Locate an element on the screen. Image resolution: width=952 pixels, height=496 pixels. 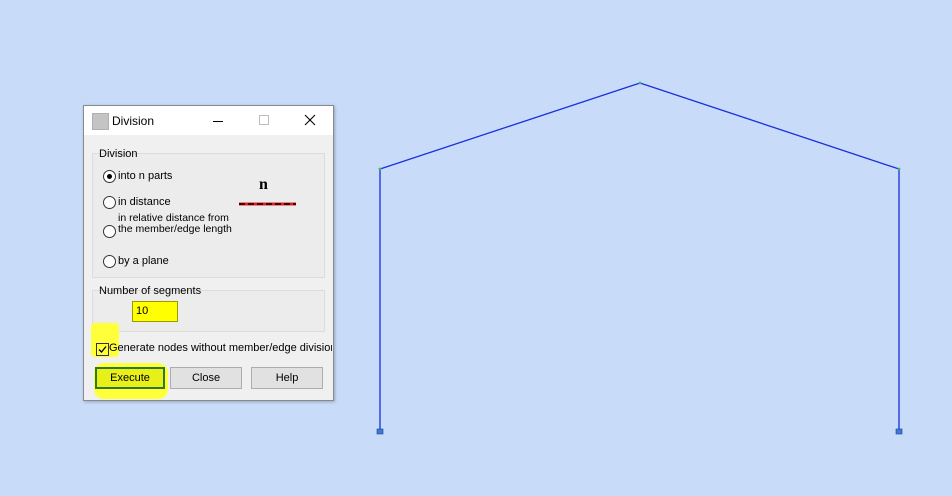
maximize-button is located at coordinates (264, 120).